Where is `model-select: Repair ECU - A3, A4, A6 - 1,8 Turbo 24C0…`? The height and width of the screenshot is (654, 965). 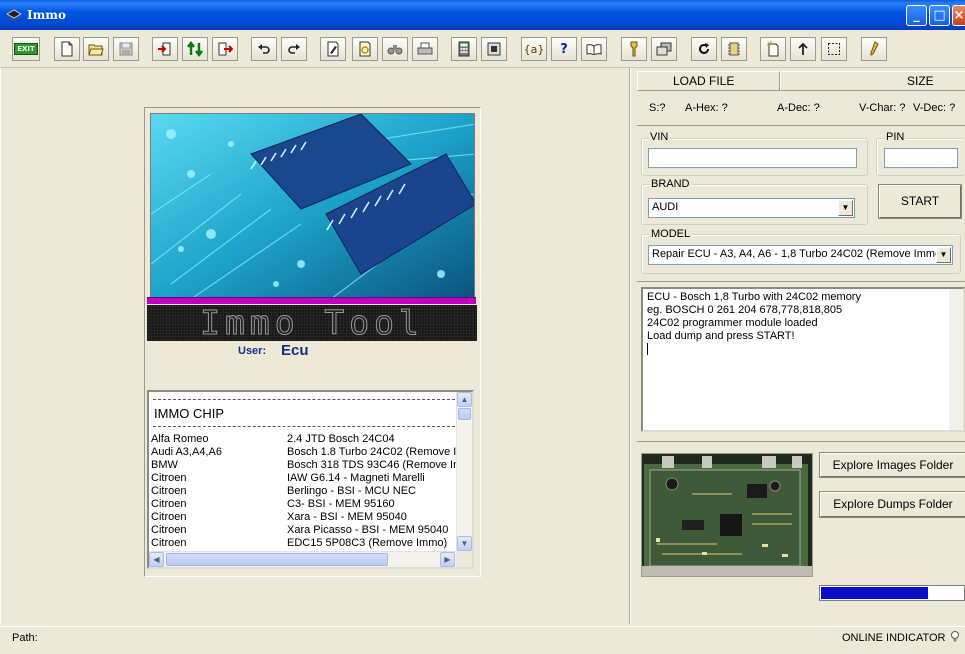
model-select: Repair ECU - A3, A4, A6 - 1,8 Turbo 24C0… is located at coordinates (800, 255).